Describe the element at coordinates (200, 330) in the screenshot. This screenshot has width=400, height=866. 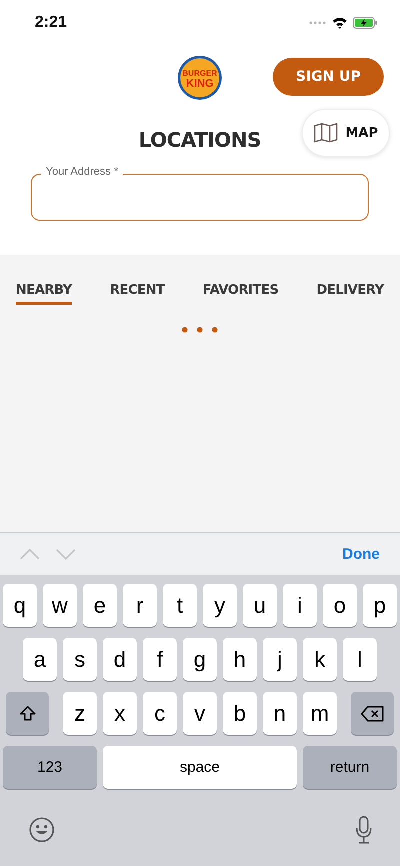
I see `loading-dots-icon` at that location.